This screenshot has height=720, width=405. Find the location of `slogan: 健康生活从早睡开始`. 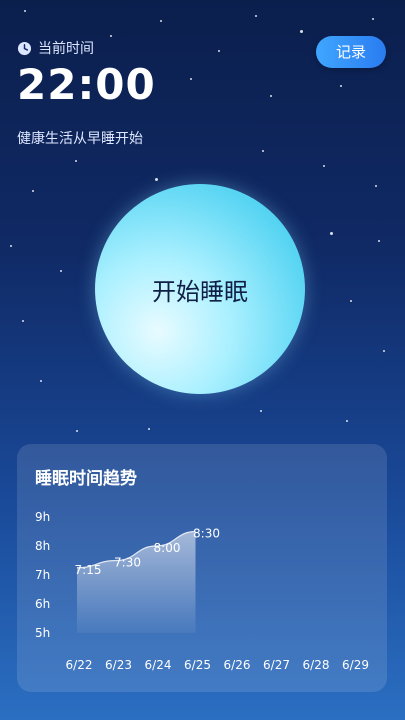

slogan: 健康生活从早睡开始 is located at coordinates (80, 139).